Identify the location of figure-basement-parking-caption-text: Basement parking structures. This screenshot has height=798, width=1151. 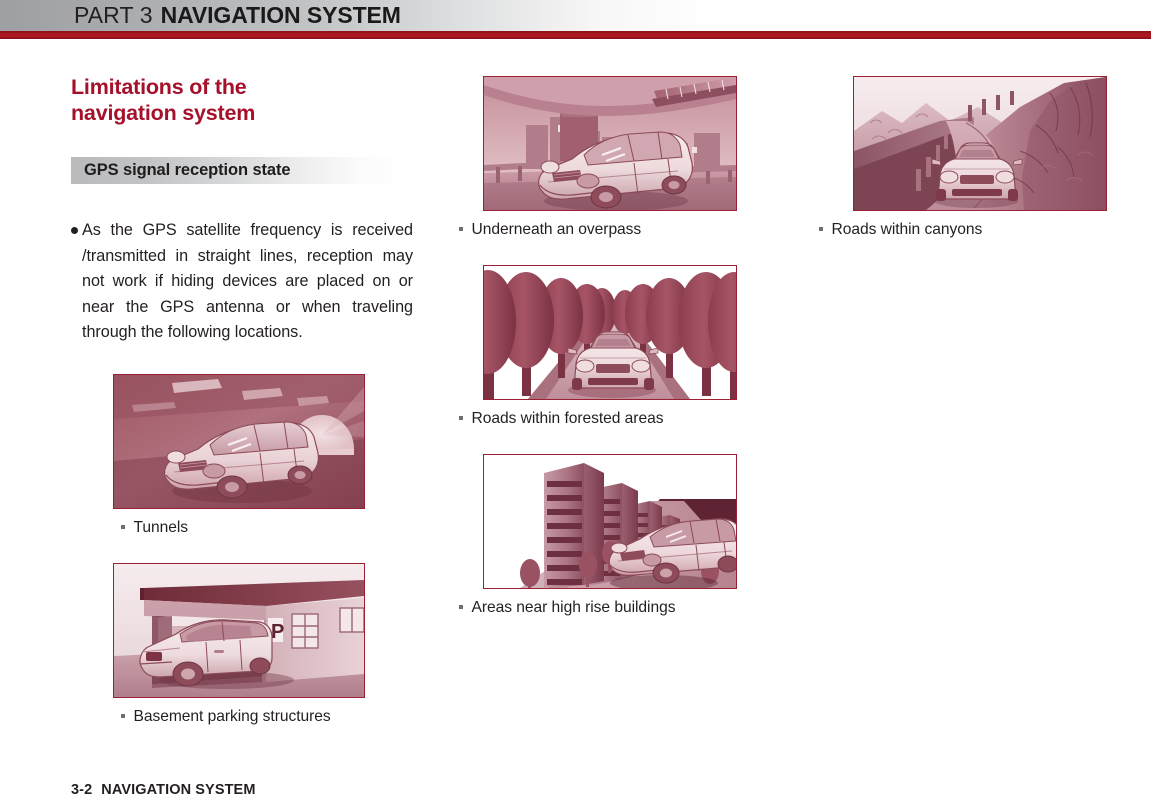
(232, 716).